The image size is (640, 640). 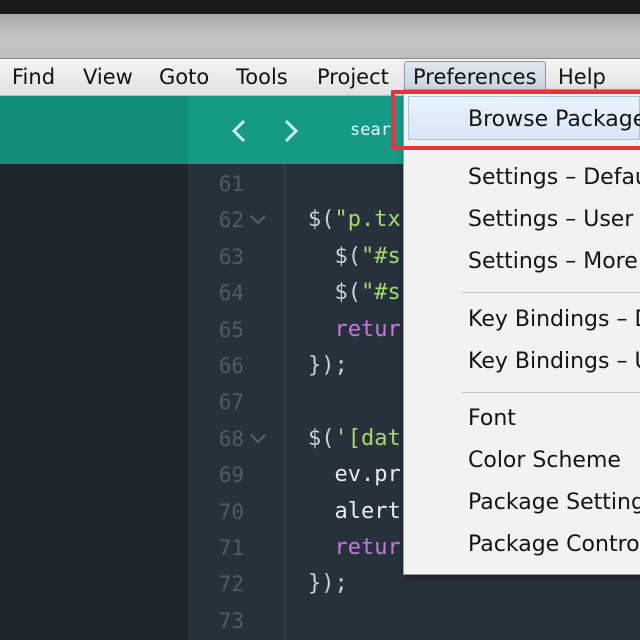 I want to click on window-top-edge, so click(x=320, y=7).